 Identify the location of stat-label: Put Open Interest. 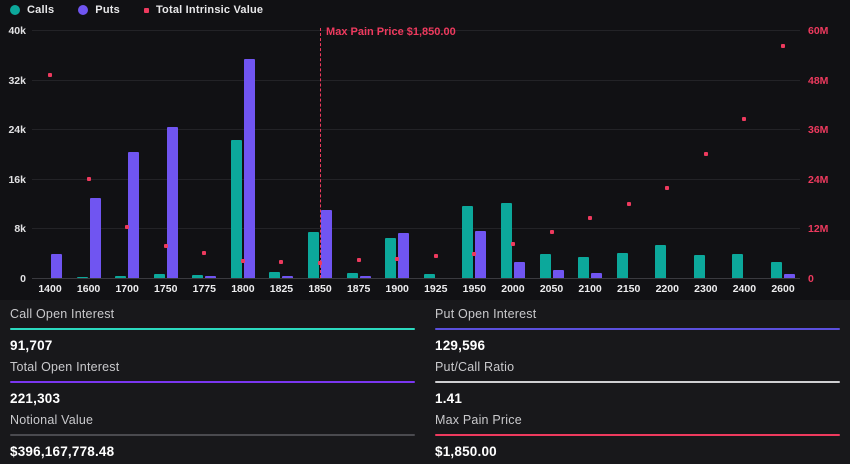
(486, 314).